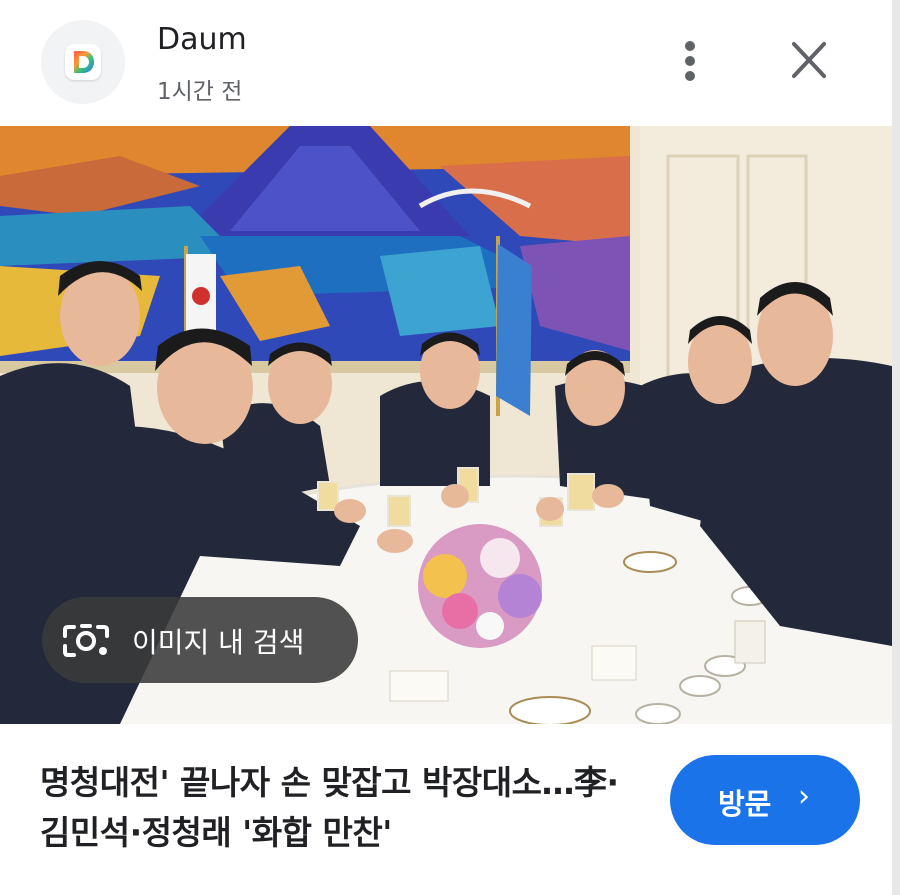 Image resolution: width=900 pixels, height=895 pixels. What do you see at coordinates (200, 92) in the screenshot?
I see `source-time: 1시간 전` at bounding box center [200, 92].